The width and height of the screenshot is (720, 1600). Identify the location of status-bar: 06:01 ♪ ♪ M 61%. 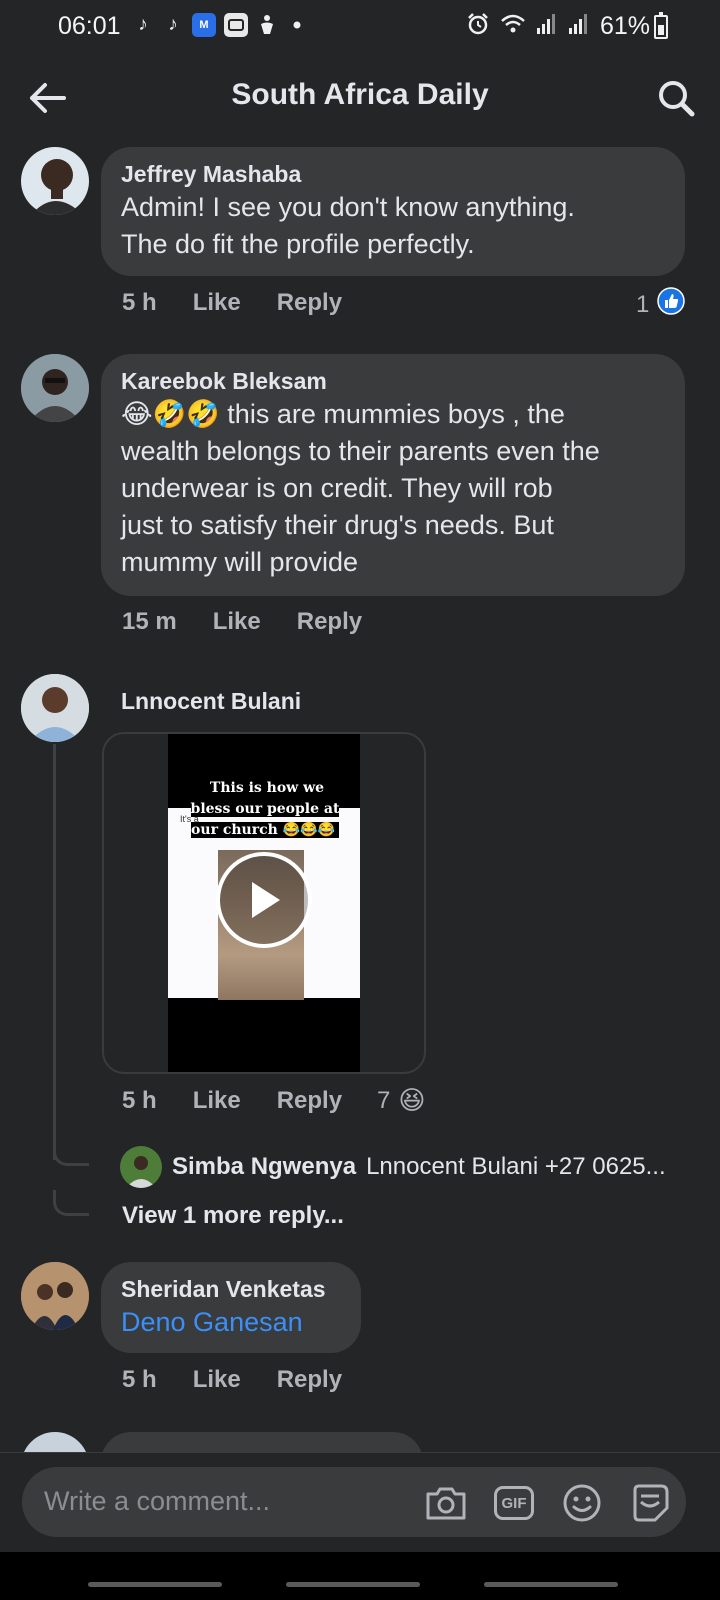
(360, 27).